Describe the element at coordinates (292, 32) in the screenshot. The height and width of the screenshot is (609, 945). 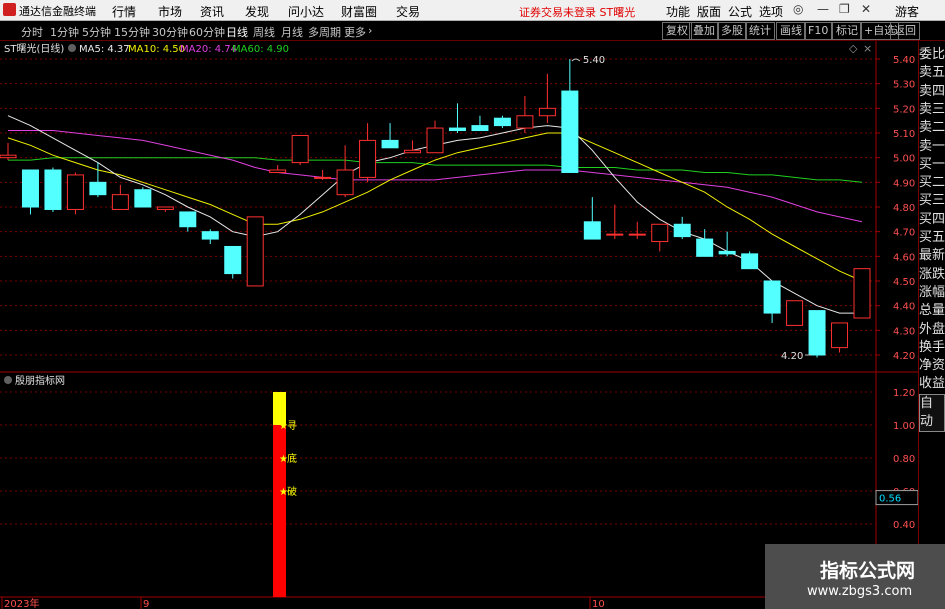
I see `period-monthly: 月线` at that location.